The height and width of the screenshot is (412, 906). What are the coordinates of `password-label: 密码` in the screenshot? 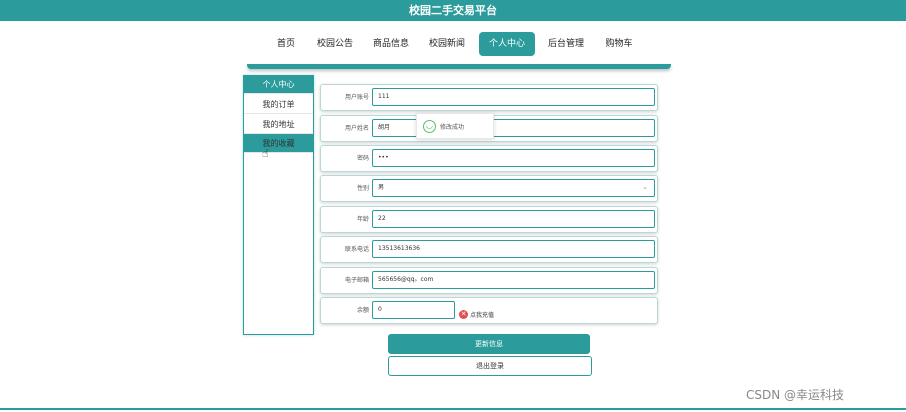 It's located at (362, 158).